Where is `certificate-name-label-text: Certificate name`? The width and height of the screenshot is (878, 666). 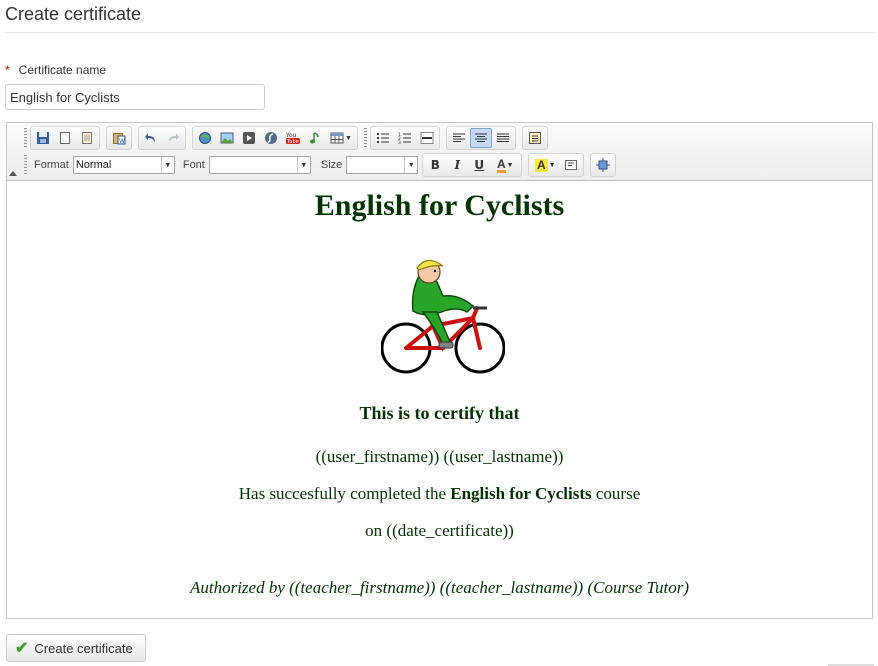
certificate-name-label-text: Certificate name is located at coordinates (62, 70).